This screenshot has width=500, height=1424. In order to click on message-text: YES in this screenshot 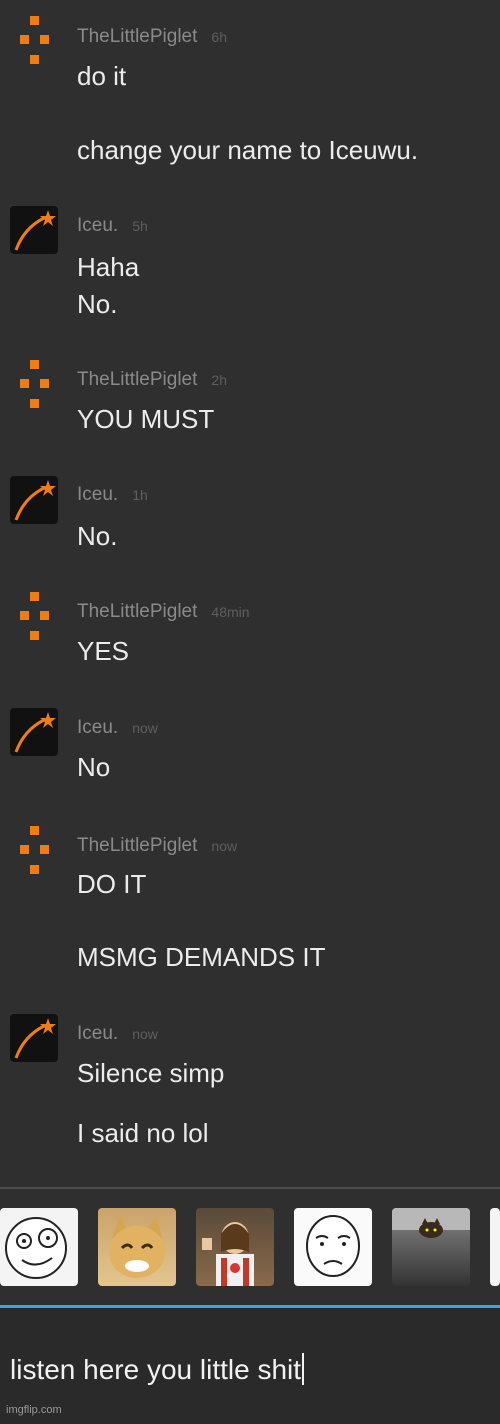, I will do `click(103, 651)`.